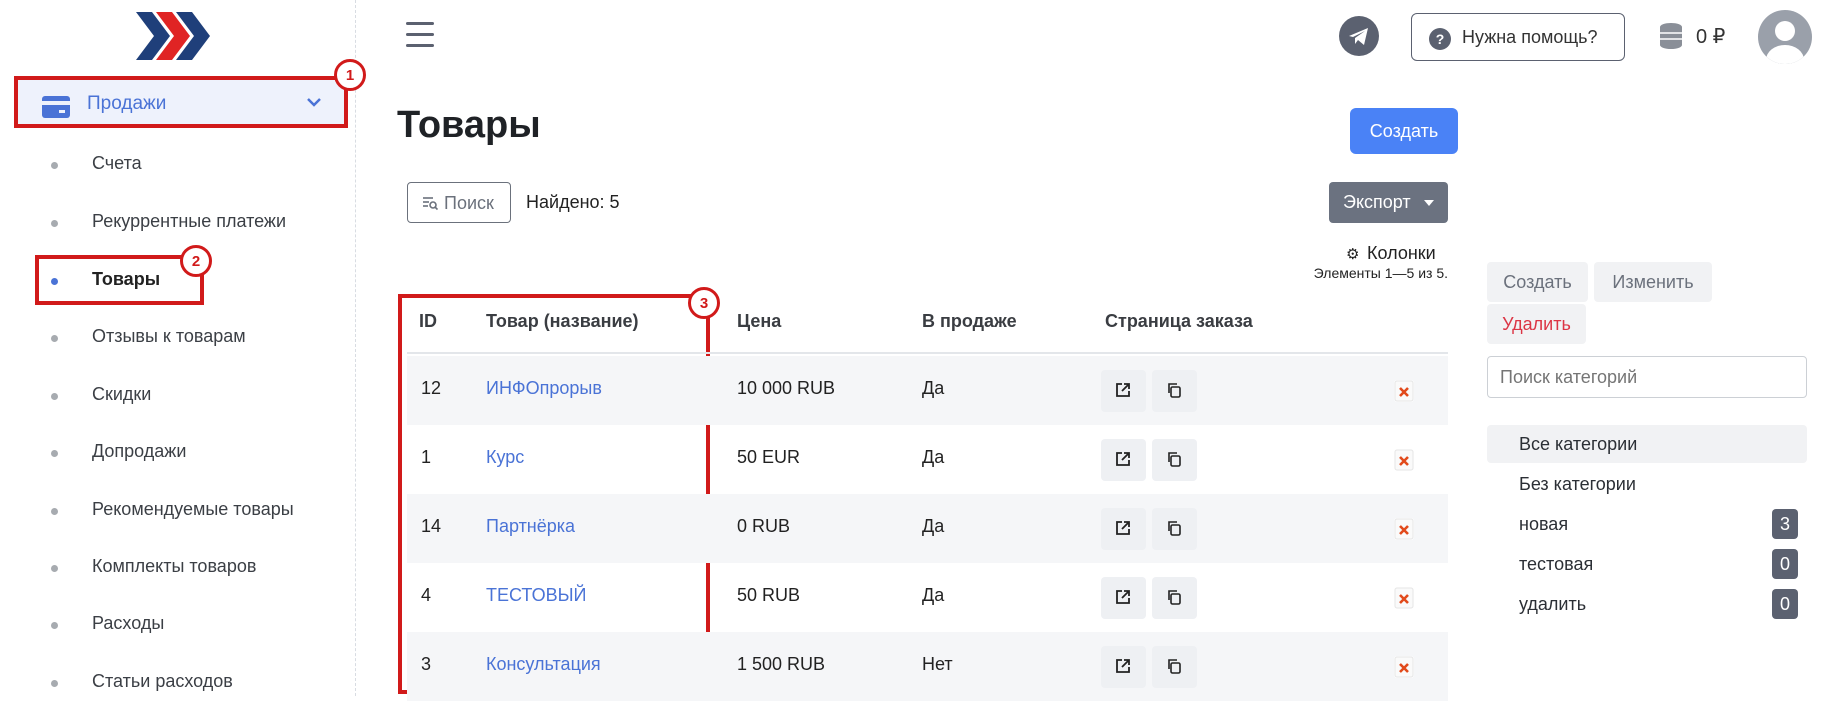 The height and width of the screenshot is (702, 1832). What do you see at coordinates (181, 102) in the screenshot?
I see `annotation-box-sales` at bounding box center [181, 102].